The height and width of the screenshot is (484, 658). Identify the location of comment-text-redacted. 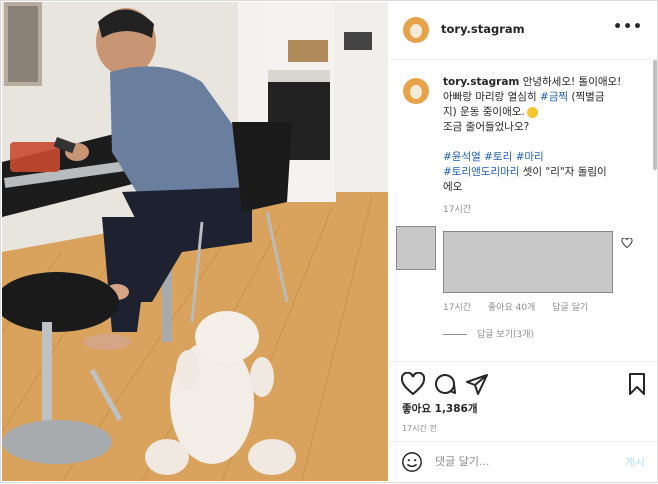
(528, 262).